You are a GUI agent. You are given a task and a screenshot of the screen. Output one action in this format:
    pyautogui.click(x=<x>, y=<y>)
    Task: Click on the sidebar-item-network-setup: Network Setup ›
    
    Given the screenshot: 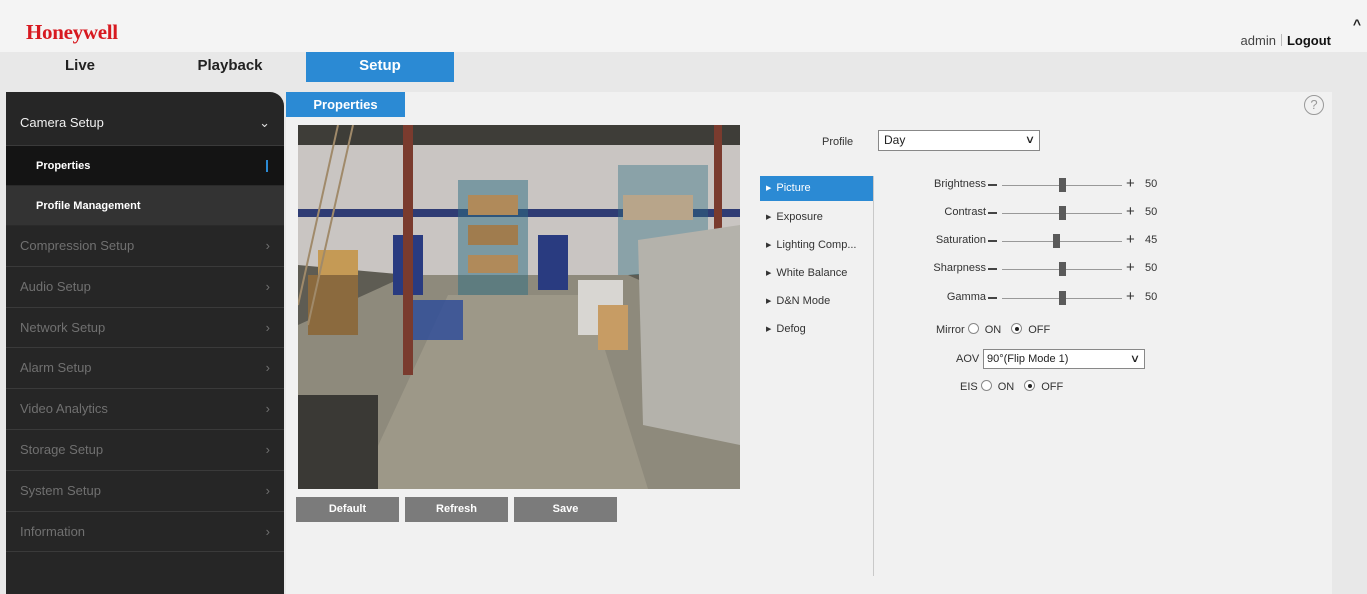 What is the action you would take?
    pyautogui.click(x=145, y=328)
    